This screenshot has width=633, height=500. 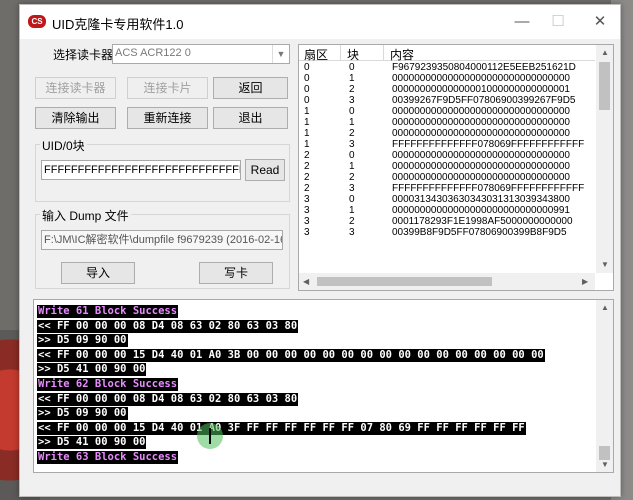 I want to click on table-row: 1 2 00000000000000000000000000000000, so click(x=447, y=133).